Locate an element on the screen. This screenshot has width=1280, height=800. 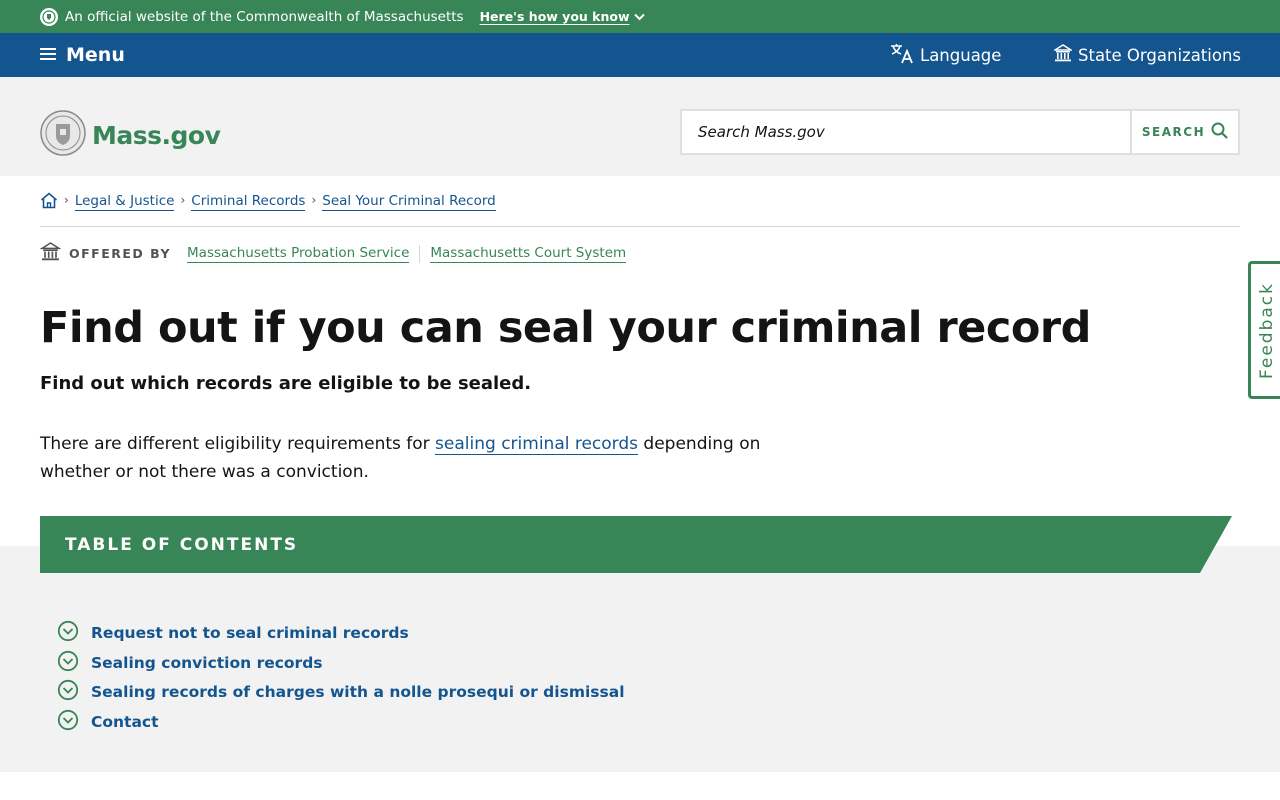
home-icon is located at coordinates (49, 202).